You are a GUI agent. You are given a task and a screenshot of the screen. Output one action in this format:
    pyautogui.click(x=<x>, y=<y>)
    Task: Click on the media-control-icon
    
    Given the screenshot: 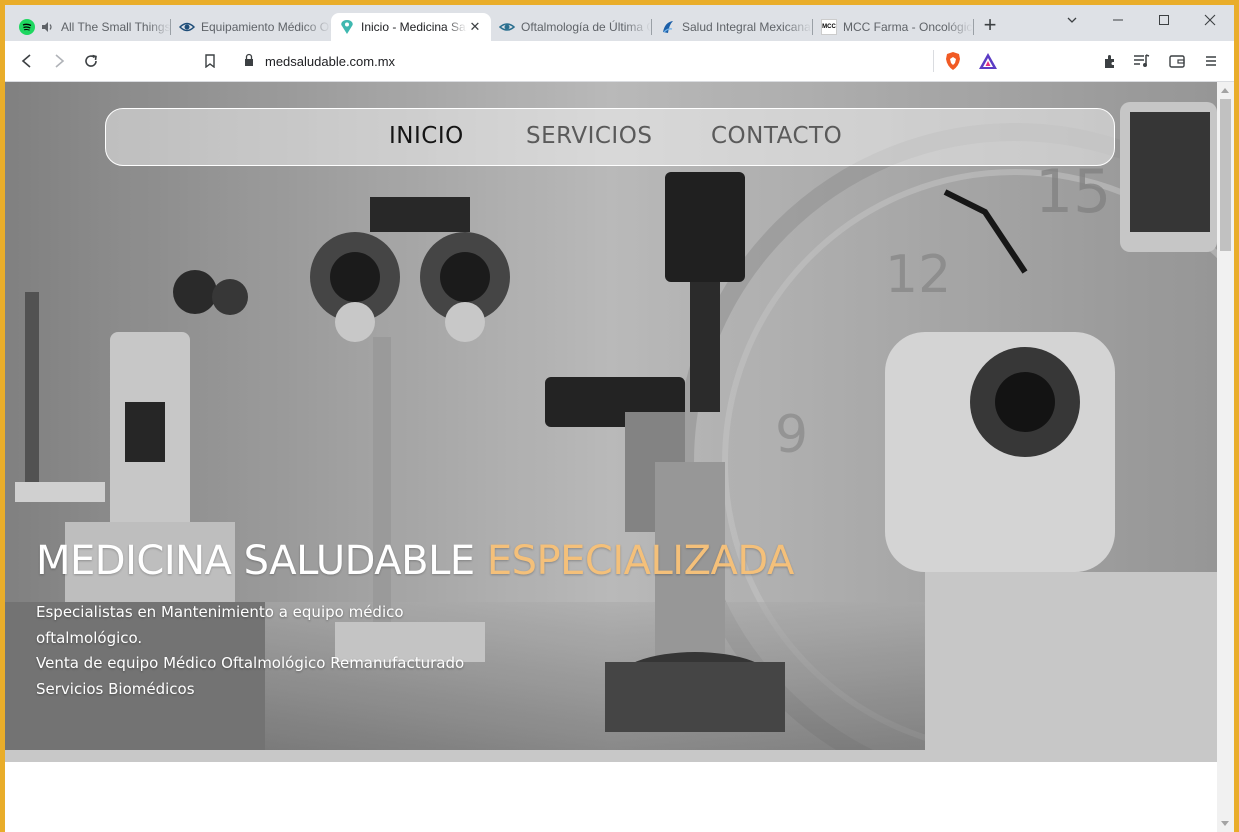 What is the action you would take?
    pyautogui.click(x=1142, y=61)
    